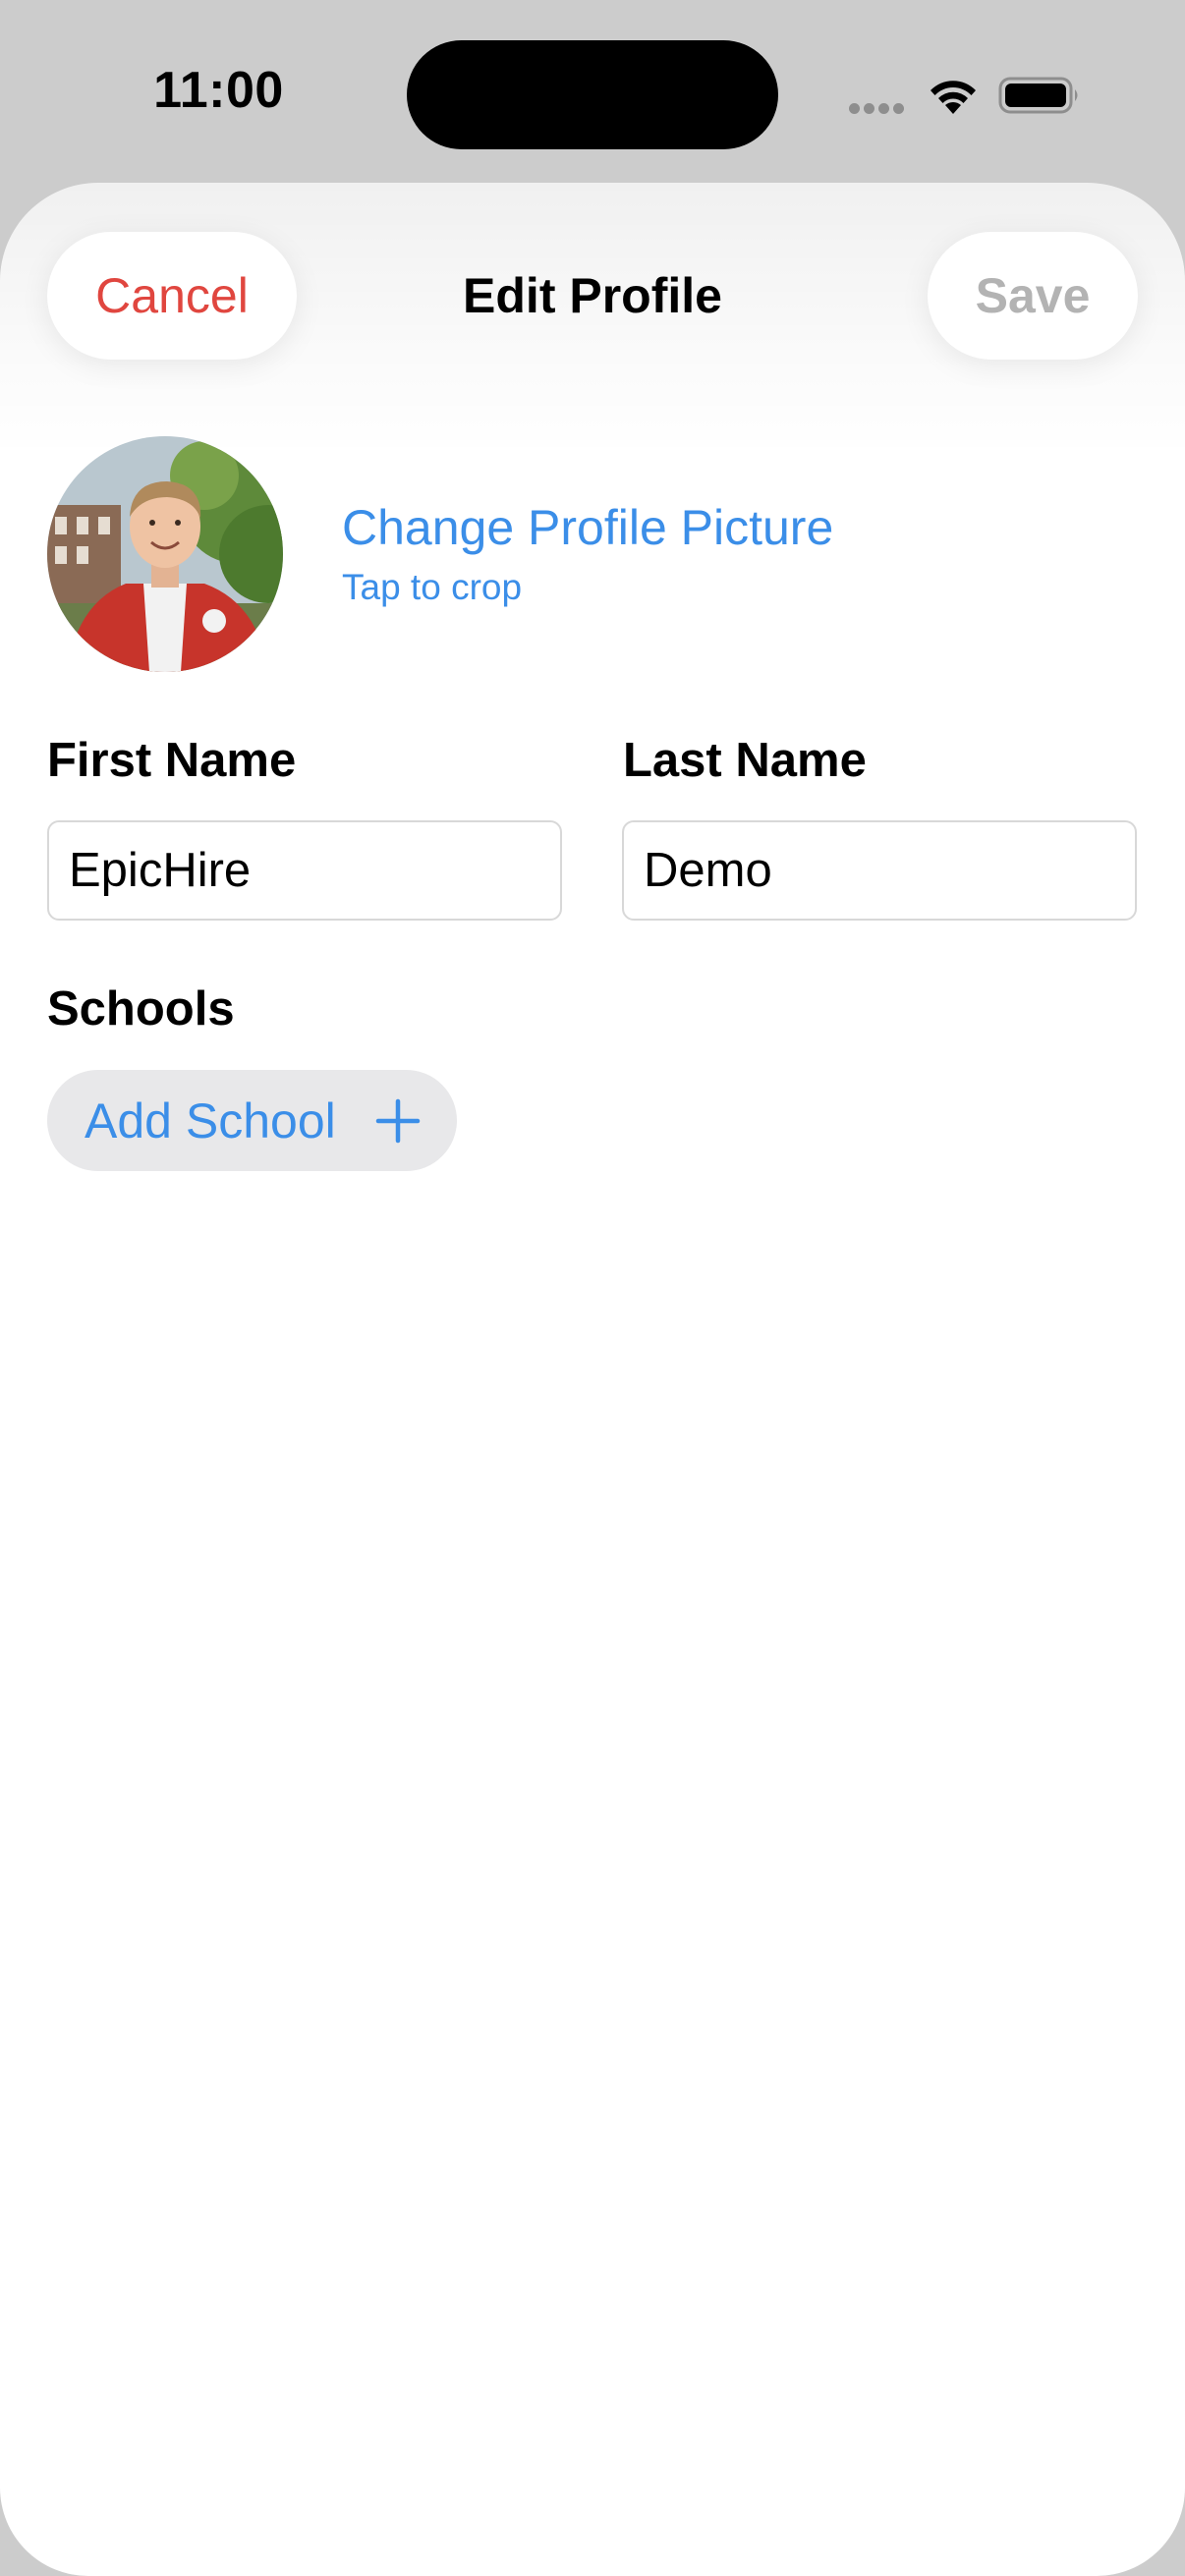  I want to click on last-name-field, so click(880, 870).